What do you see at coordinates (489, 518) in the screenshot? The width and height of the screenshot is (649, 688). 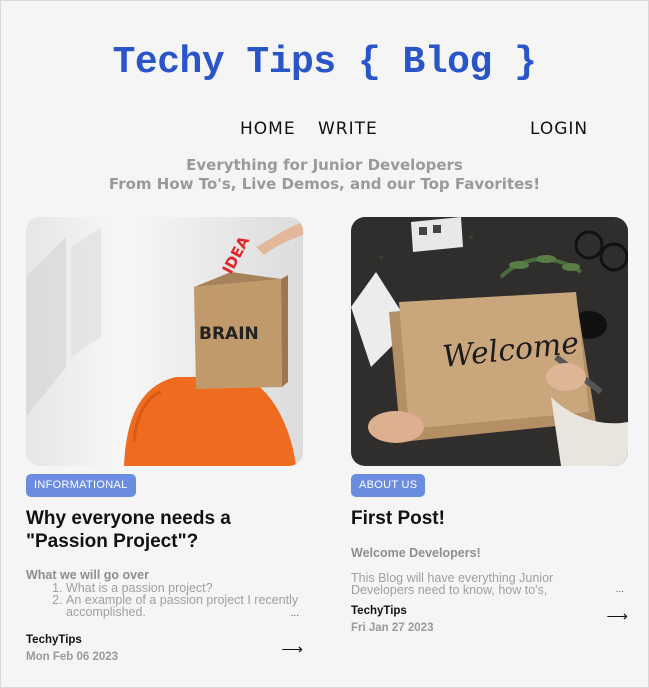 I see `post-title: First Post!` at bounding box center [489, 518].